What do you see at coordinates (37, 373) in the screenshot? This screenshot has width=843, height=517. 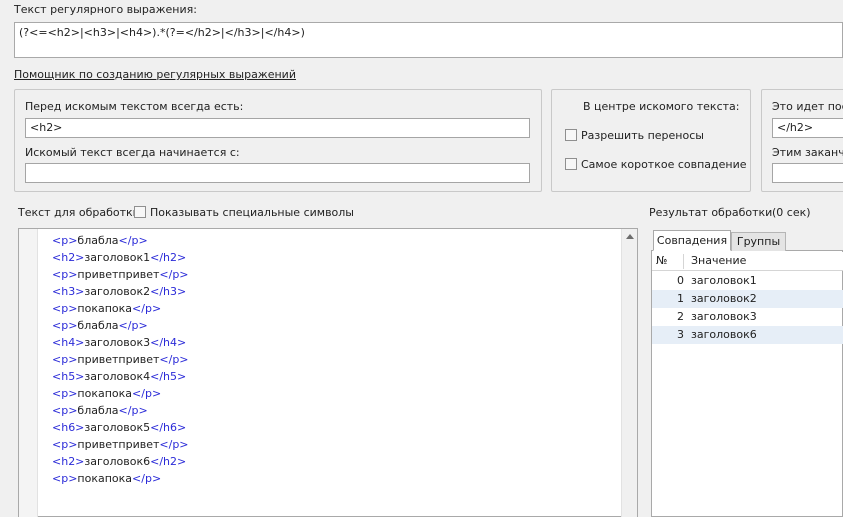 I see `editor-gutter-divider` at bounding box center [37, 373].